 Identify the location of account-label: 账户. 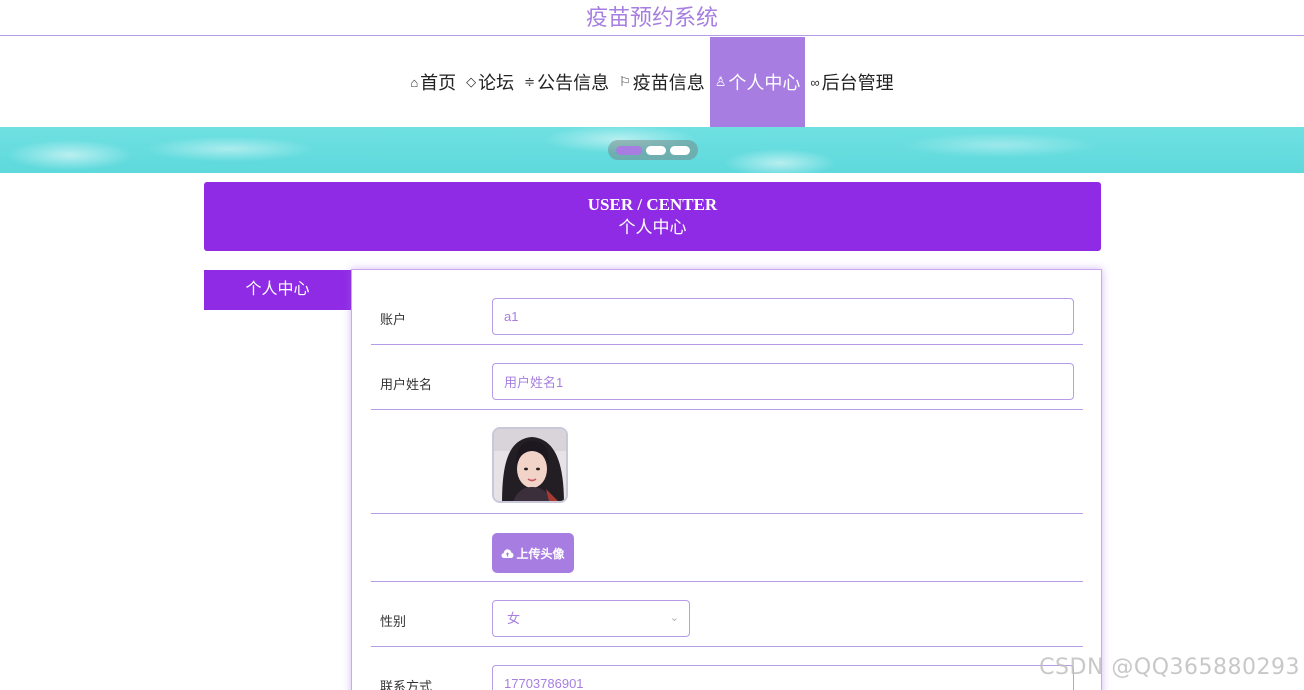
(393, 319).